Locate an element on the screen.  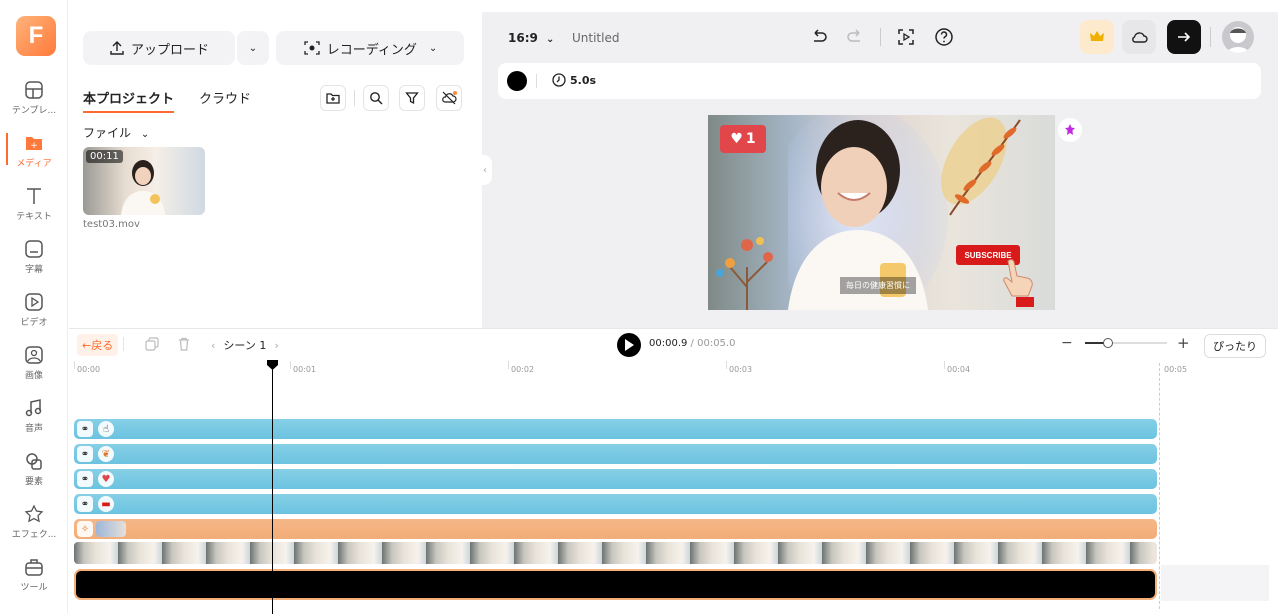
cloud-off-button is located at coordinates (449, 98).